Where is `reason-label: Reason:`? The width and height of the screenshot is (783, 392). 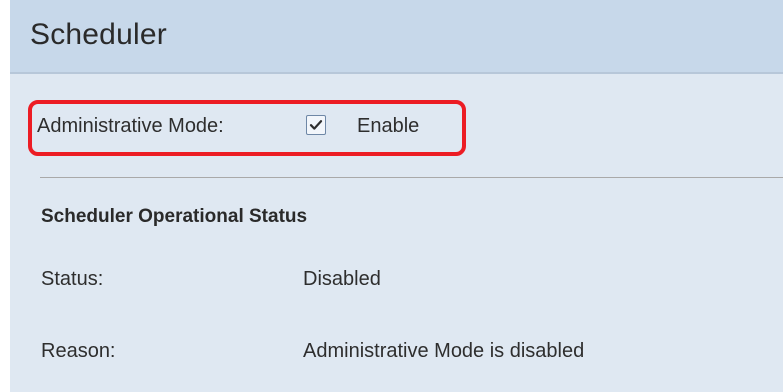
reason-label: Reason: is located at coordinates (78, 351).